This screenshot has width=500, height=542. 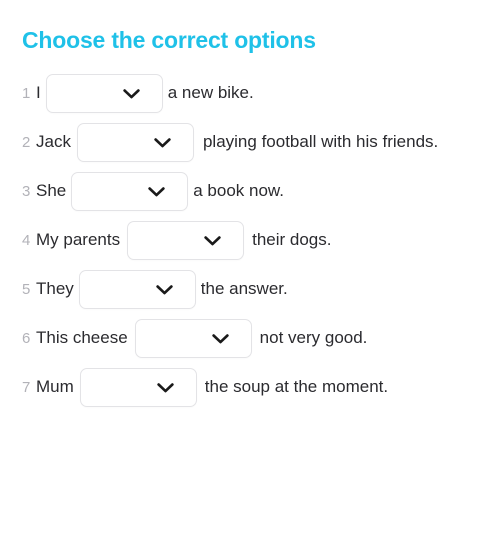 I want to click on question-text-before: This cheese, so click(x=82, y=337).